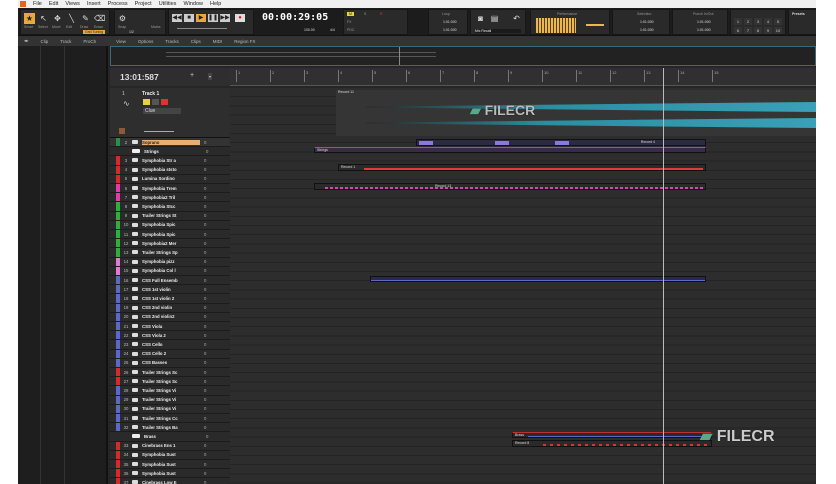 This screenshot has width=836, height=484. Describe the element at coordinates (748, 30) in the screenshot. I see `marker-button-7: 7` at that location.